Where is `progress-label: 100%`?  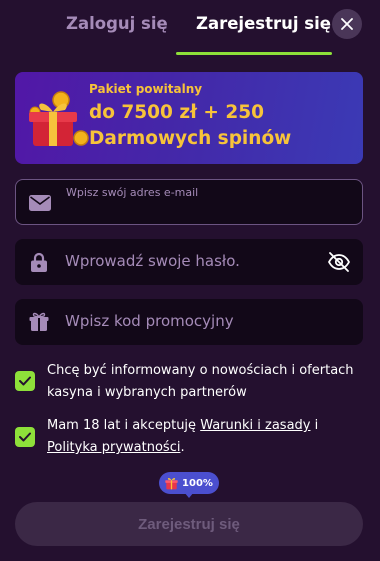
progress-label: 100% is located at coordinates (197, 483).